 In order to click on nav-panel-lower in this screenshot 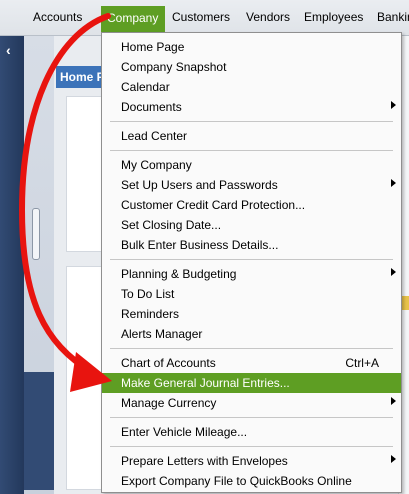, I will do `click(39, 431)`.